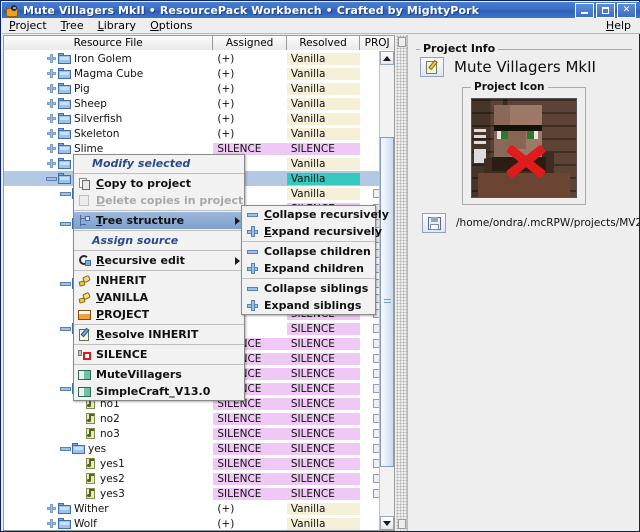 The height and width of the screenshot is (532, 640). Describe the element at coordinates (28, 25) in the screenshot. I see `menu-project: Project` at that location.